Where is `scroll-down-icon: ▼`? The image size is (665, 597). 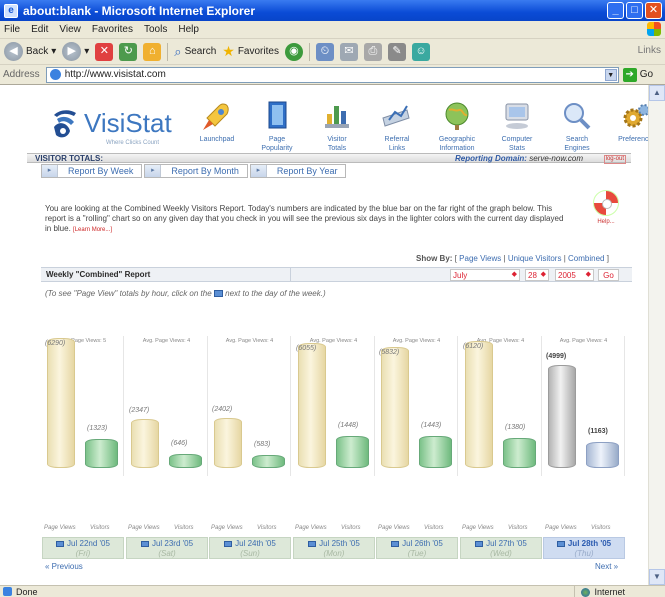 scroll-down-icon: ▼ is located at coordinates (657, 577).